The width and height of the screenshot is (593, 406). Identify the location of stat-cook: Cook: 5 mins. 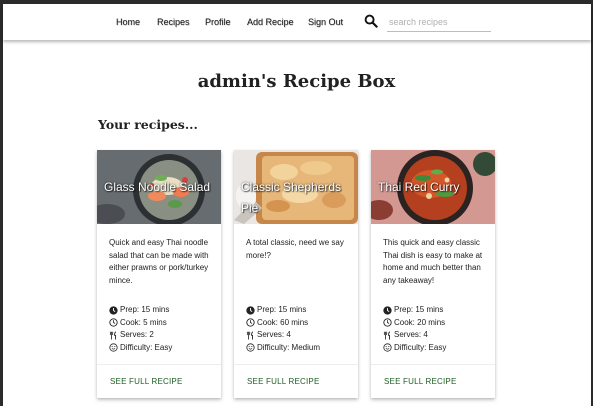
(163, 323).